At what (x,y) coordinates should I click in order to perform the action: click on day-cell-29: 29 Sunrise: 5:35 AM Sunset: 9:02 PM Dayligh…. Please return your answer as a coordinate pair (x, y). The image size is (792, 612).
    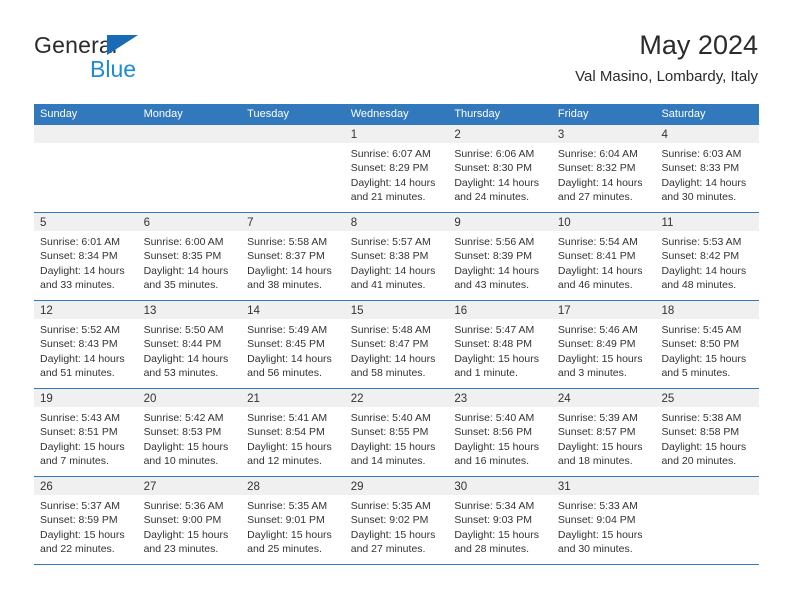
    Looking at the image, I should click on (396, 520).